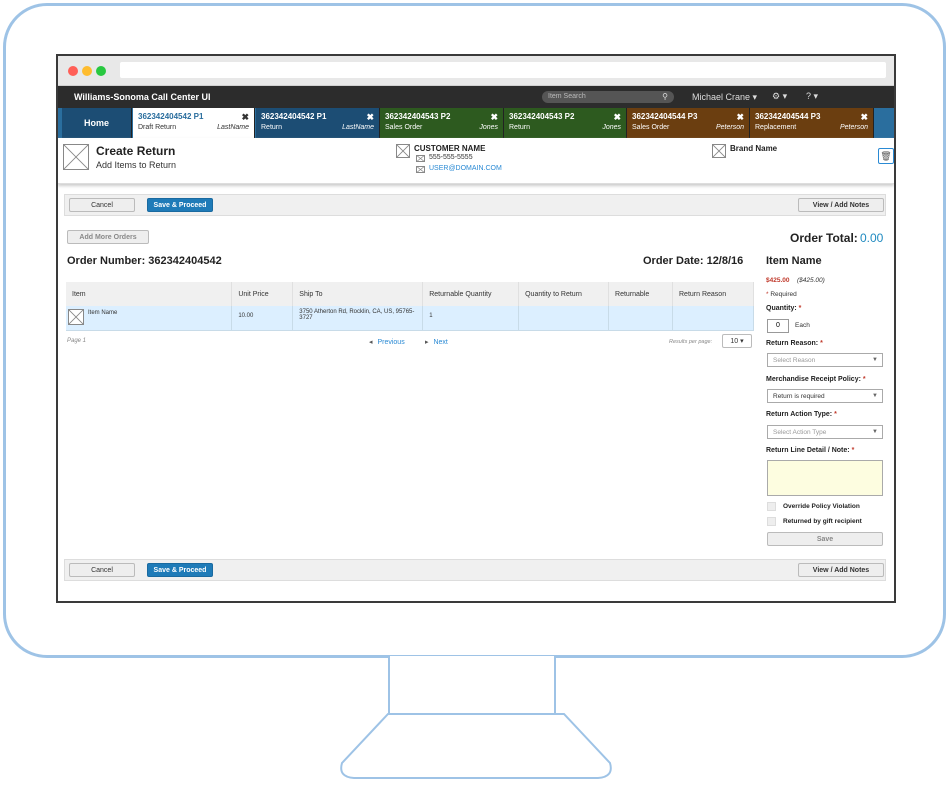  What do you see at coordinates (741, 341) in the screenshot?
I see `chevron-down-icon: ▾` at bounding box center [741, 341].